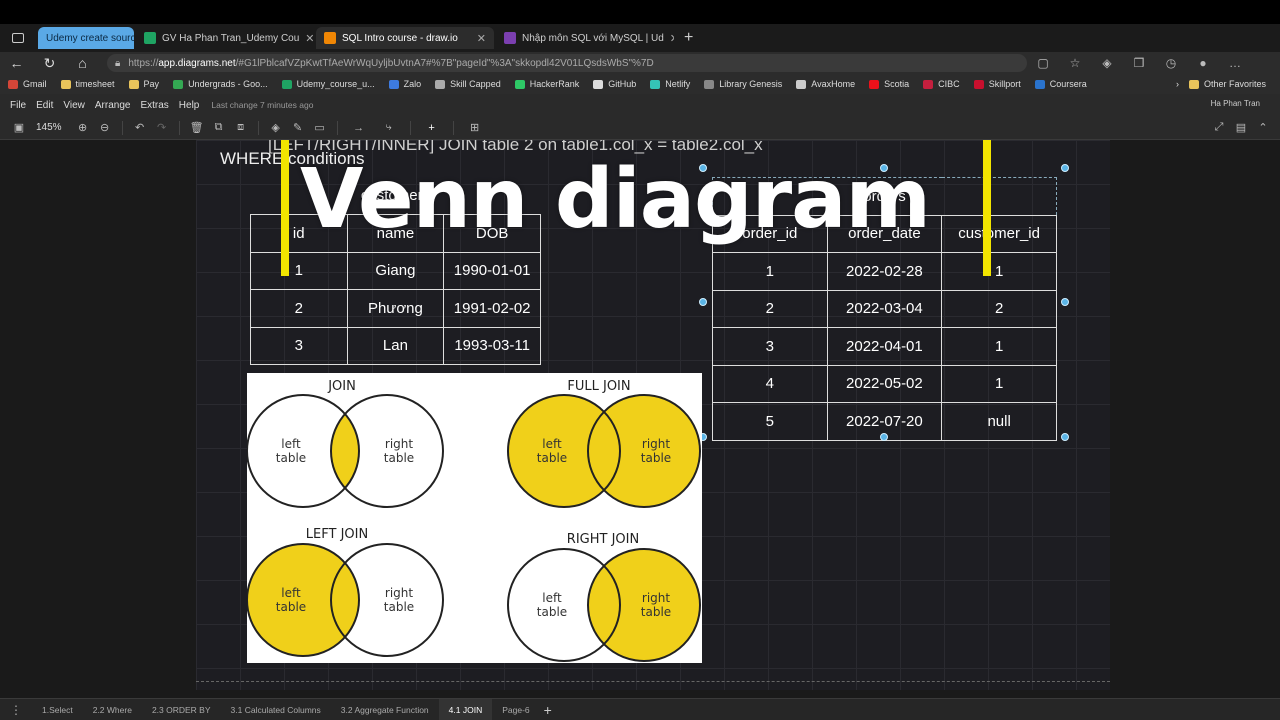  I want to click on table-cell: 2022-03-04, so click(884, 308).